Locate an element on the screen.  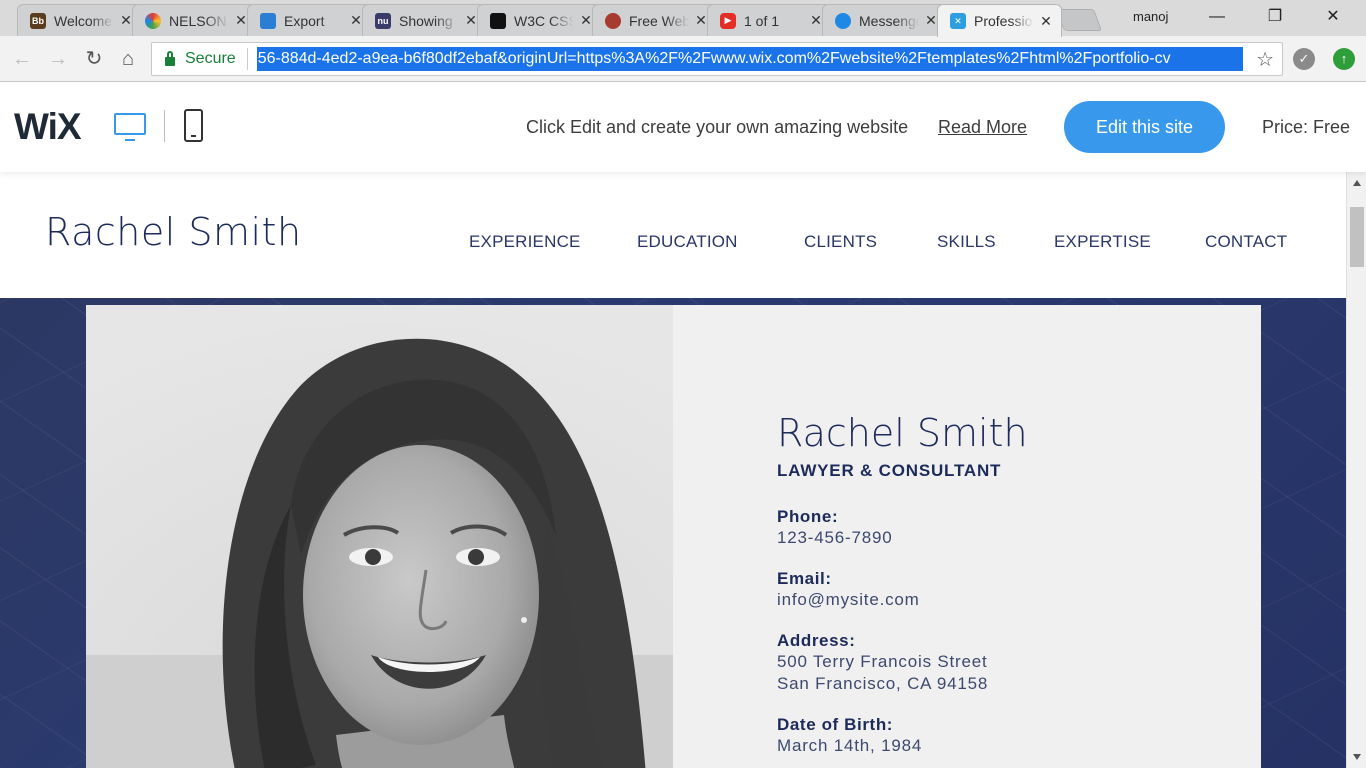
browser-tab: Export ✕ is located at coordinates (309, 20).